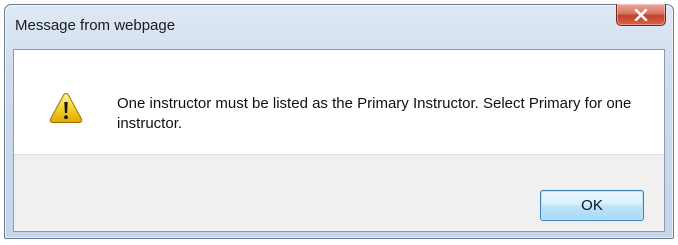  Describe the element at coordinates (592, 205) in the screenshot. I see `ok-button: OK` at that location.